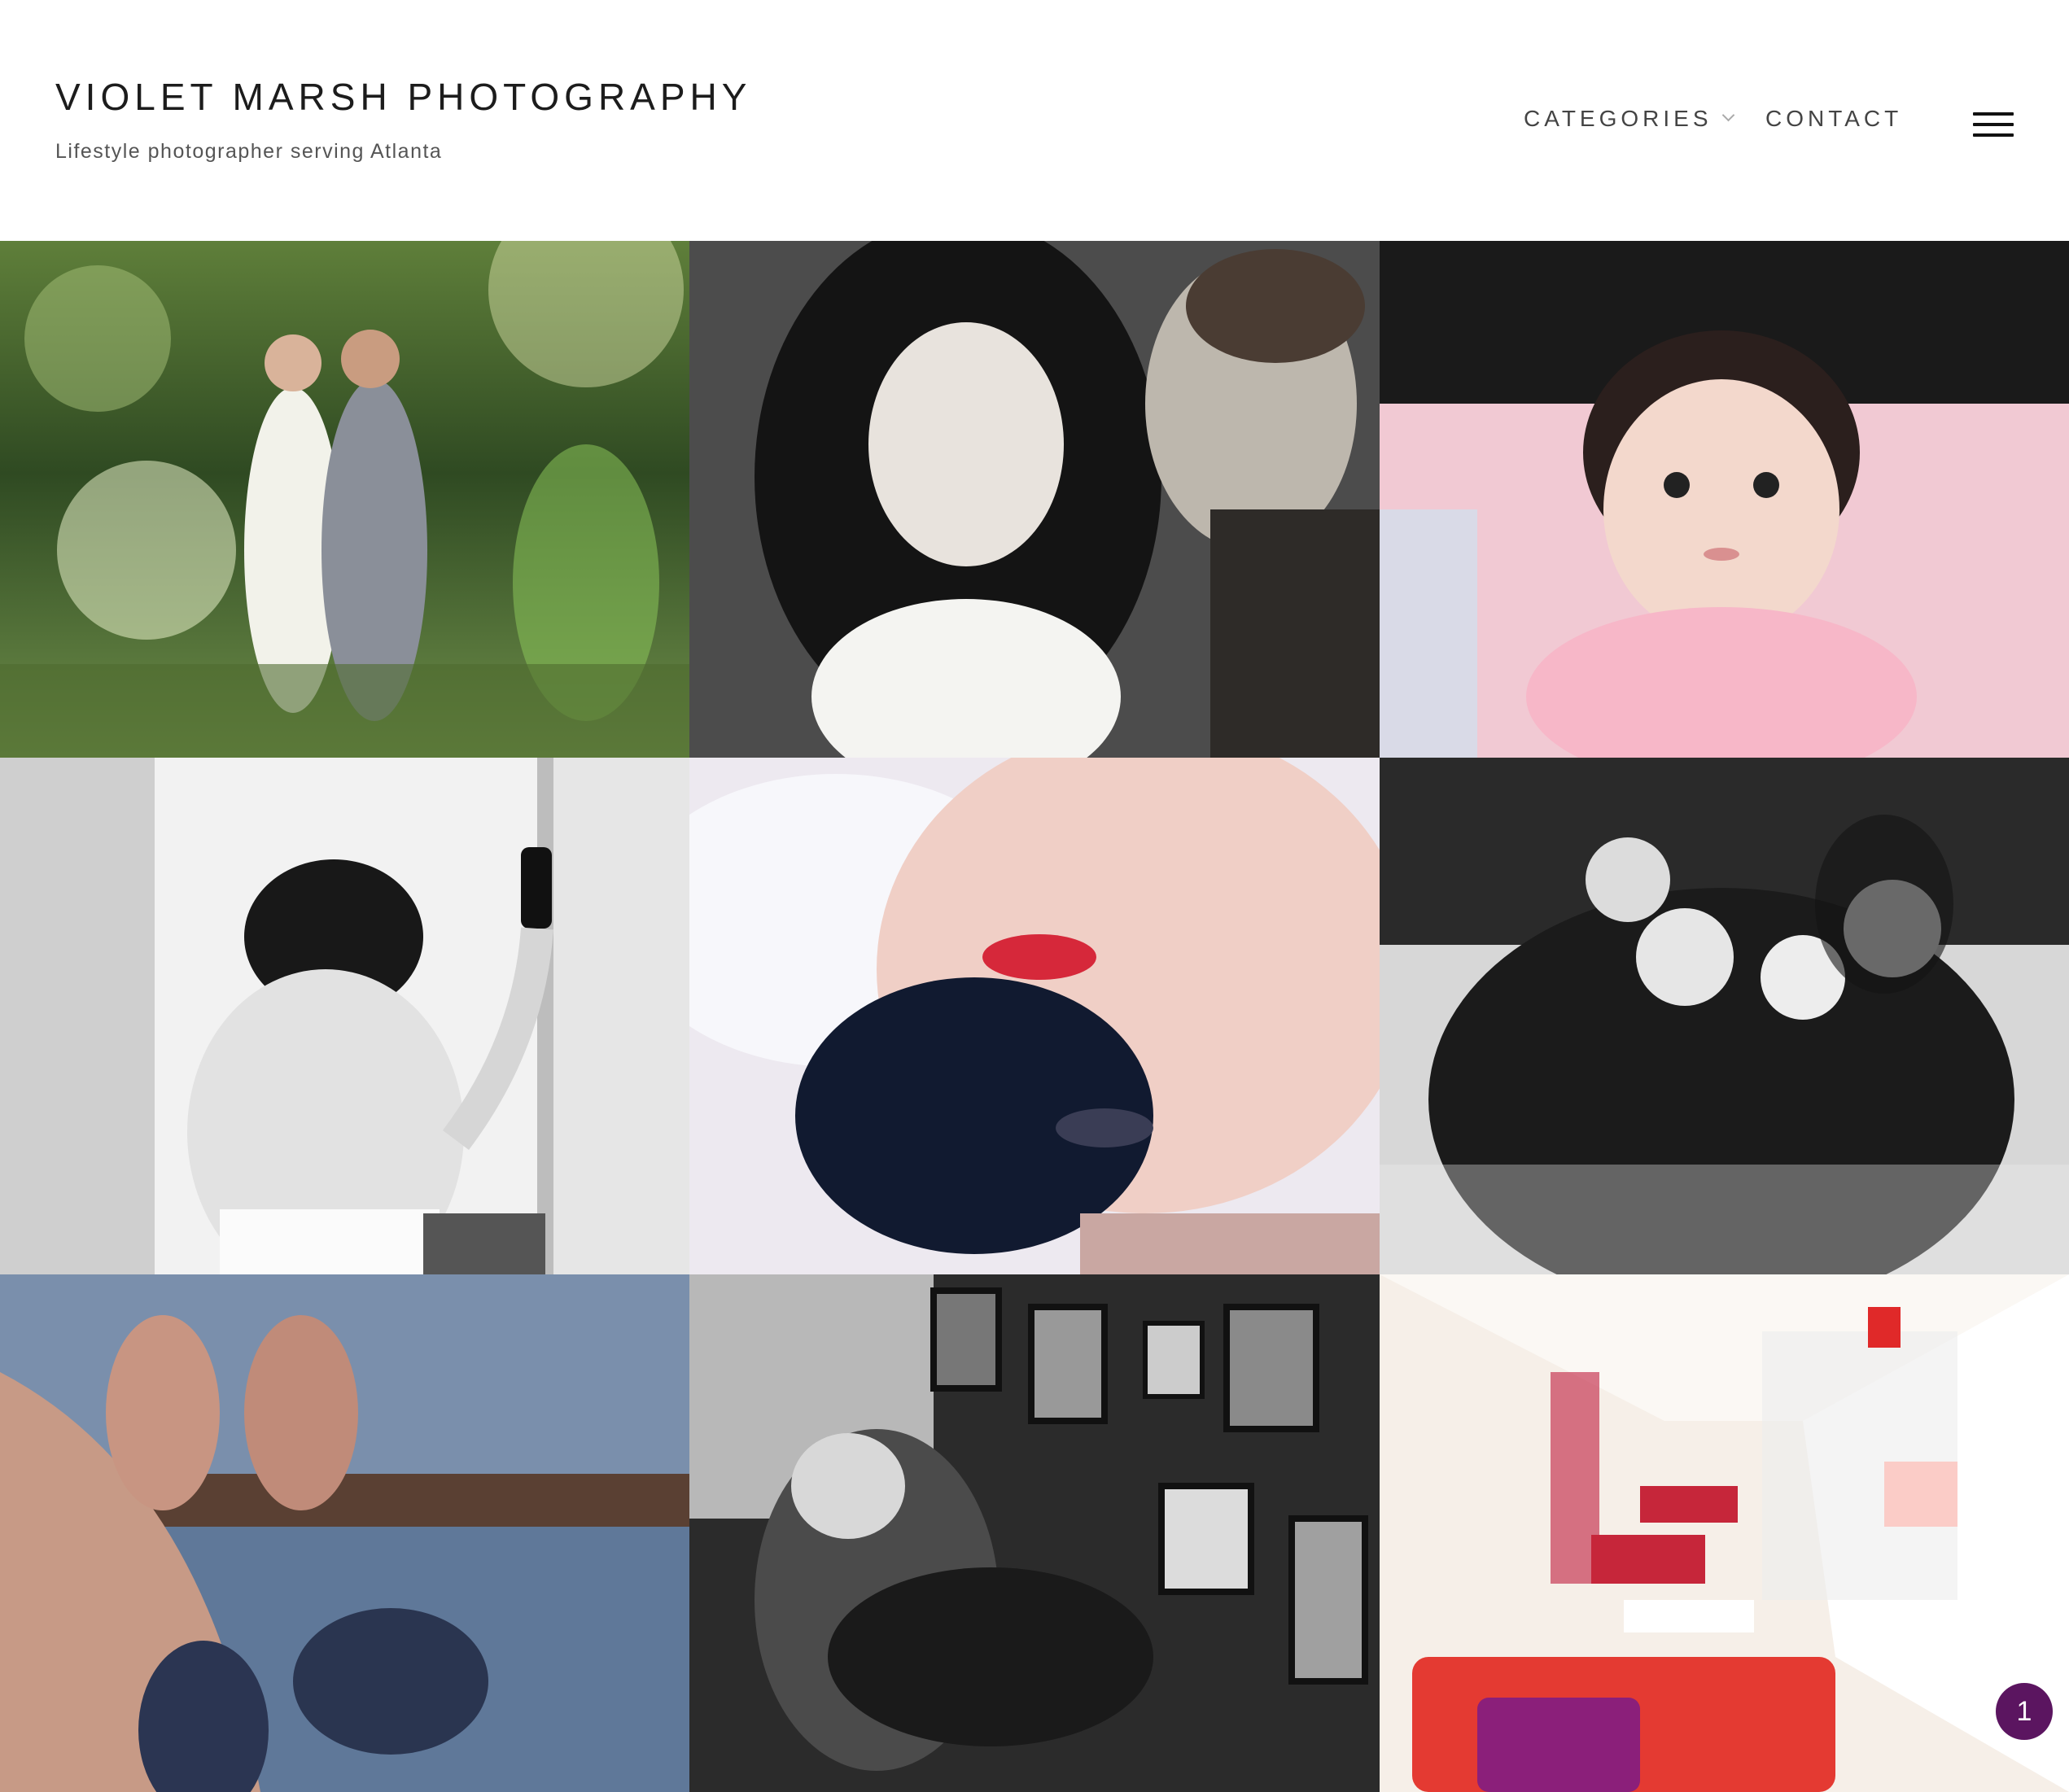  What do you see at coordinates (403, 97) in the screenshot?
I see `site-title: VIOLET MARSH PHOTOGRAPHY` at bounding box center [403, 97].